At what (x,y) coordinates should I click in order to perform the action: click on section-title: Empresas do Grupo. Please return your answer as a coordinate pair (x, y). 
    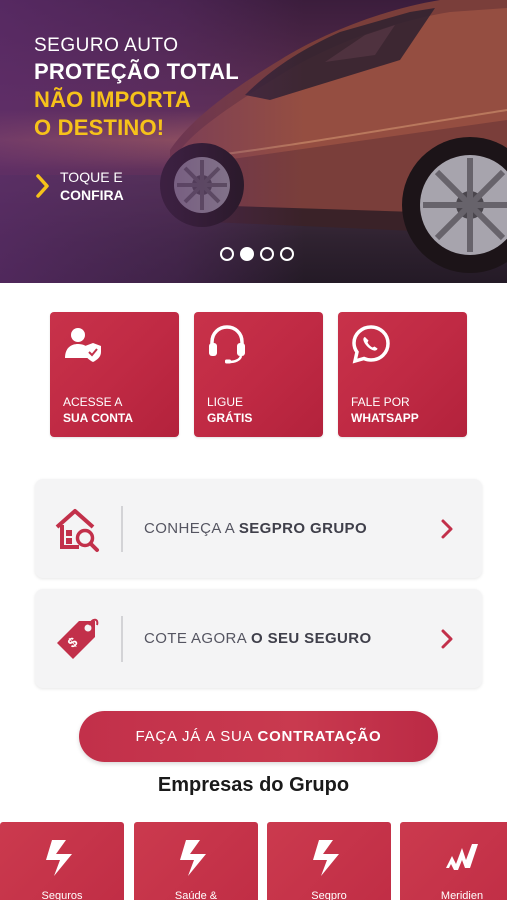
    Looking at the image, I should click on (253, 785).